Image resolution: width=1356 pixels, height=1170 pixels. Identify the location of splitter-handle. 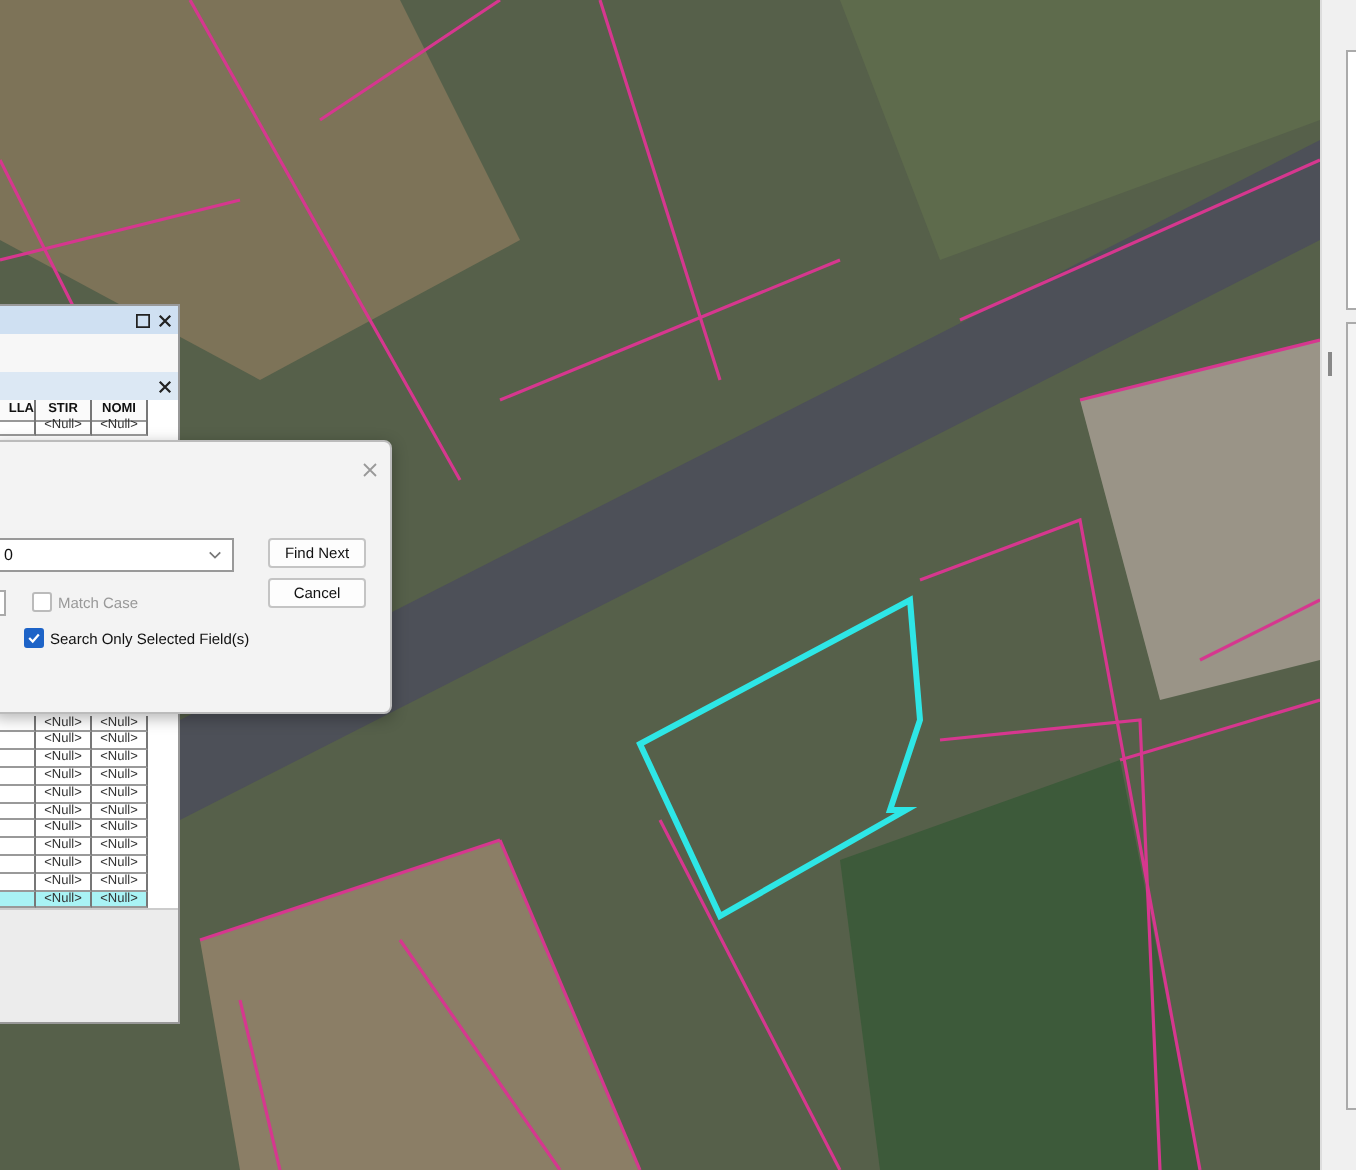
(1330, 364).